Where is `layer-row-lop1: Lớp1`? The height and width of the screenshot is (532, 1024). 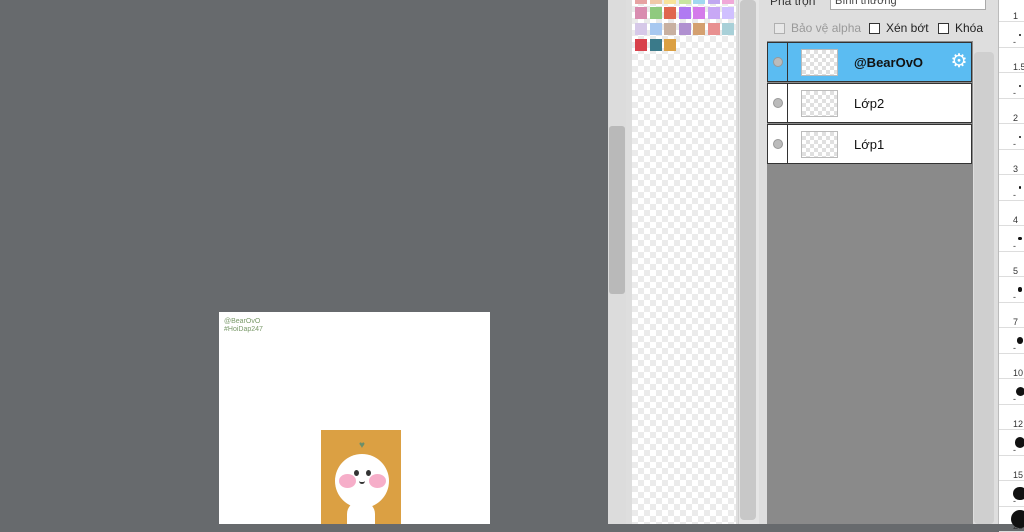 layer-row-lop1: Lớp1 is located at coordinates (869, 144).